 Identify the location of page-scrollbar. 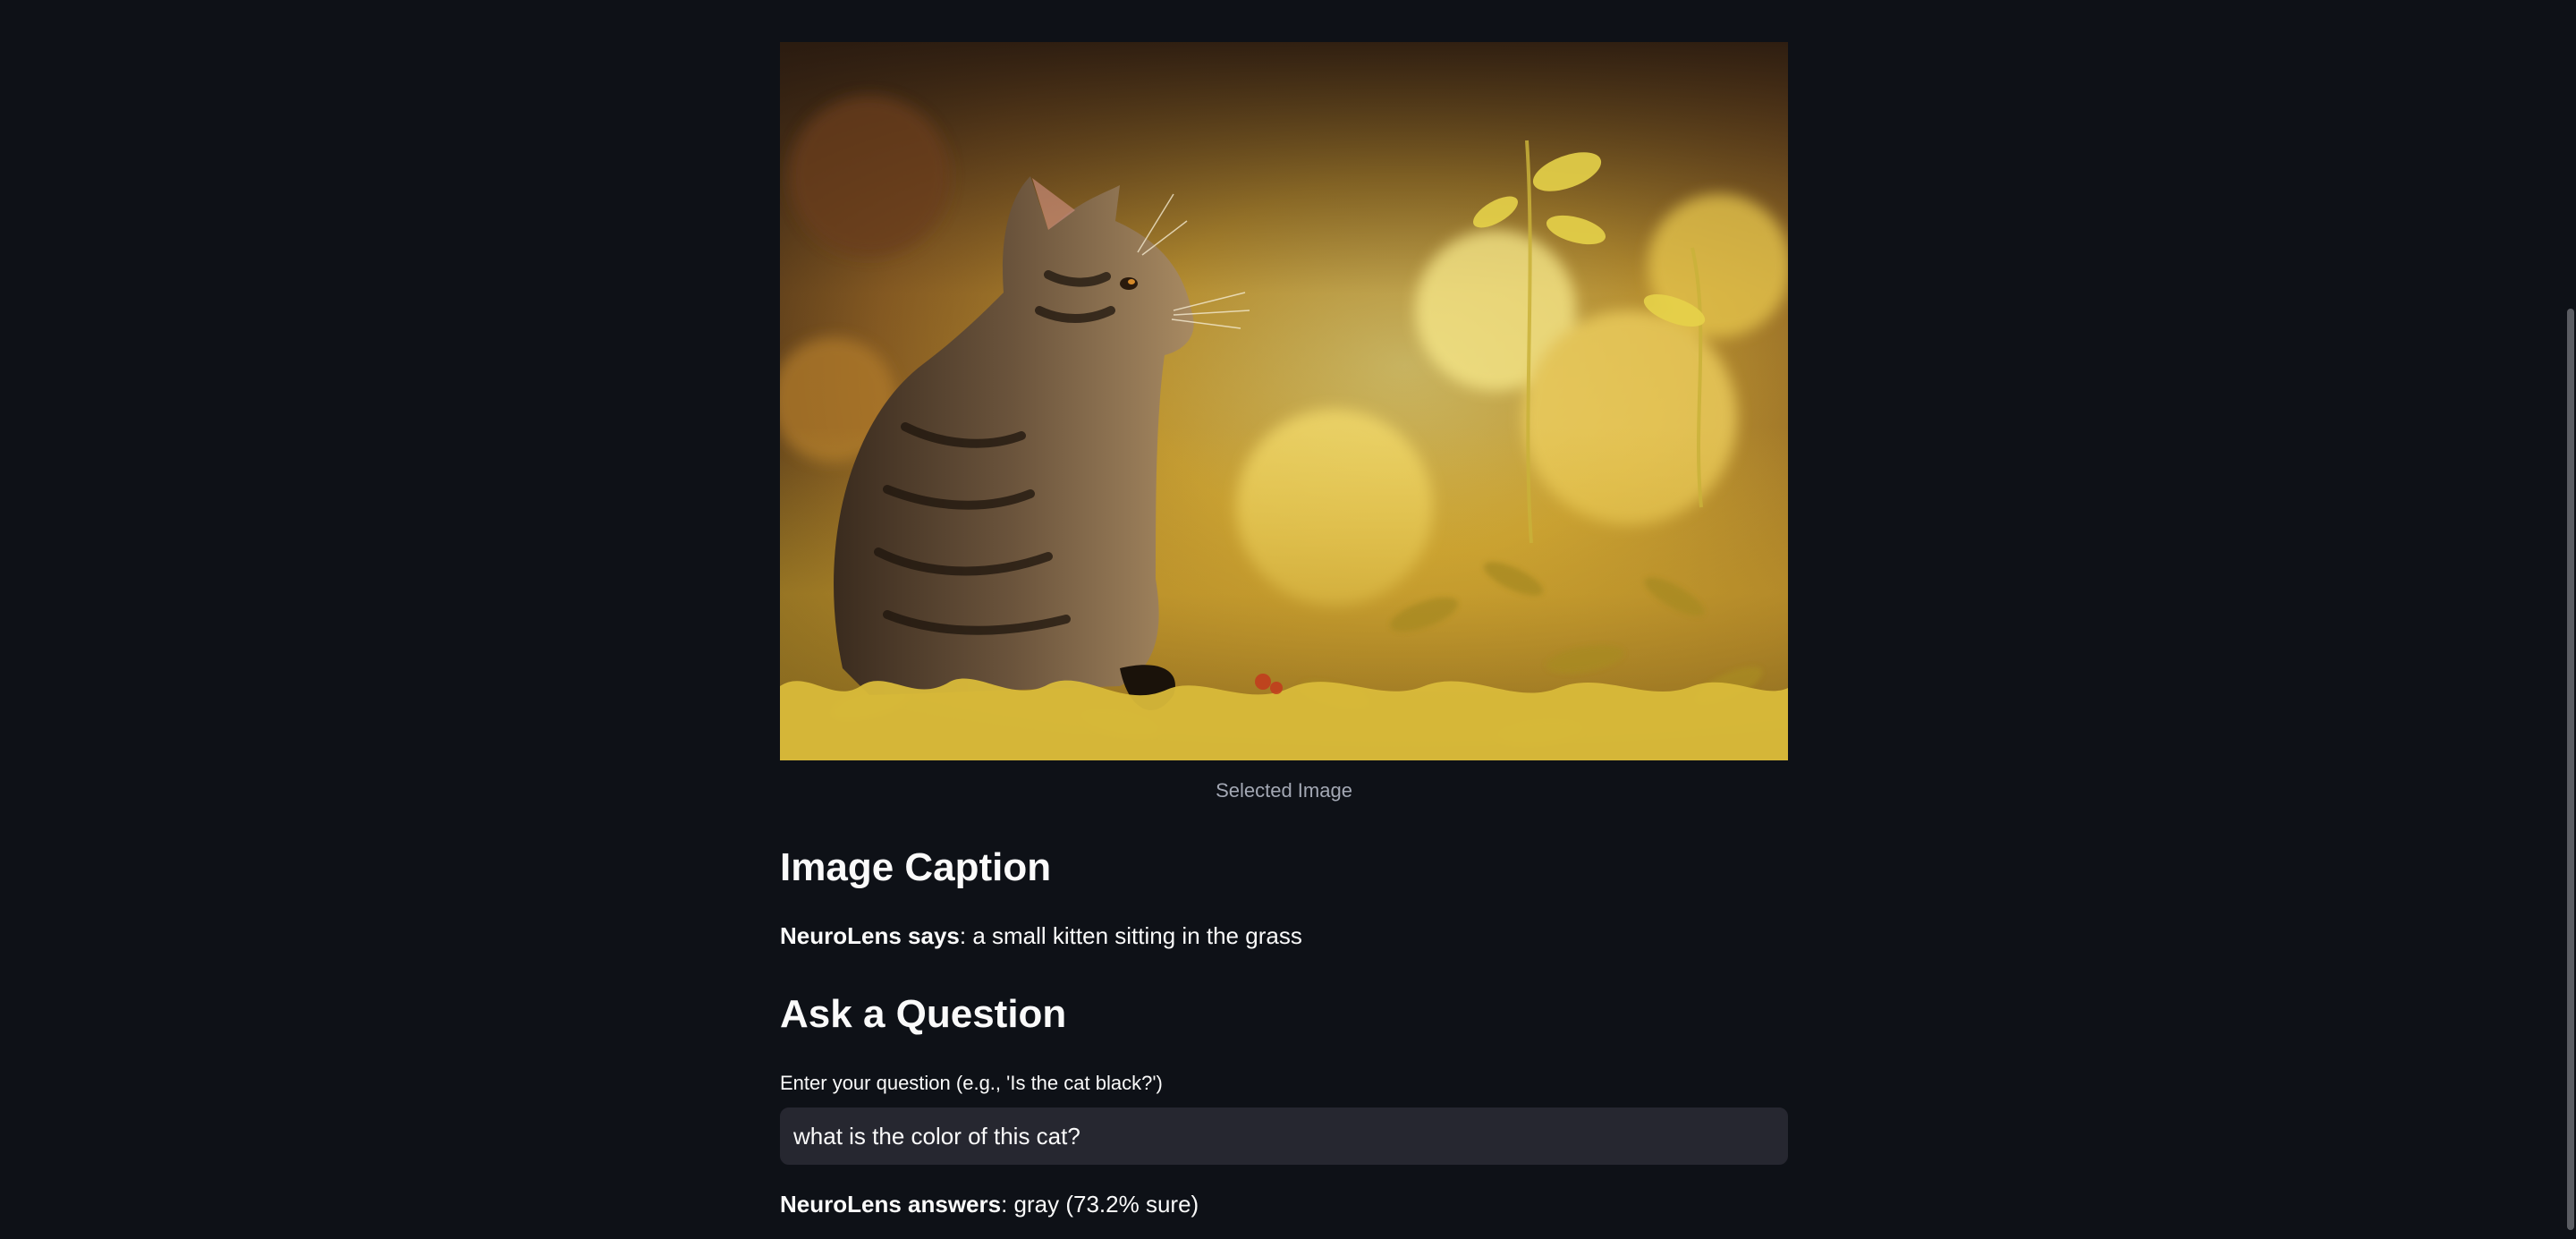
(2570, 619).